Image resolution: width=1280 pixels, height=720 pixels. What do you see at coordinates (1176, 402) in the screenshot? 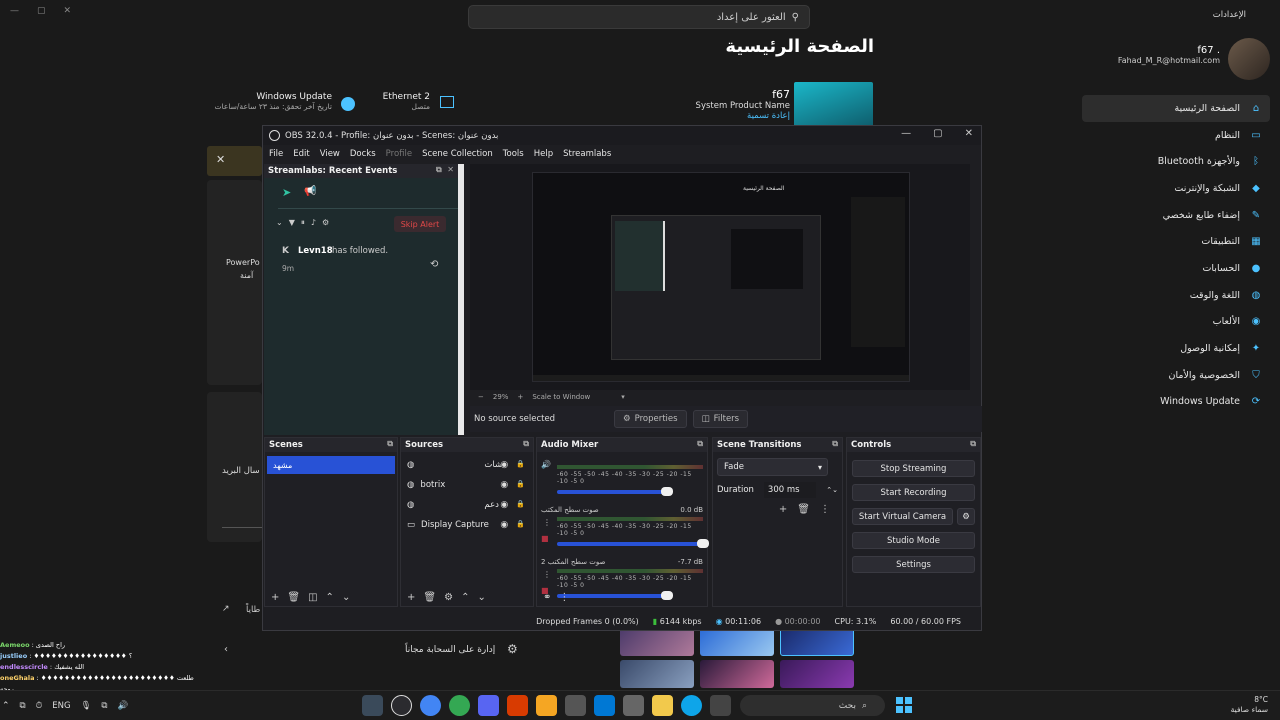
I see `nav-item: Windows Update ⟳` at bounding box center [1176, 402].